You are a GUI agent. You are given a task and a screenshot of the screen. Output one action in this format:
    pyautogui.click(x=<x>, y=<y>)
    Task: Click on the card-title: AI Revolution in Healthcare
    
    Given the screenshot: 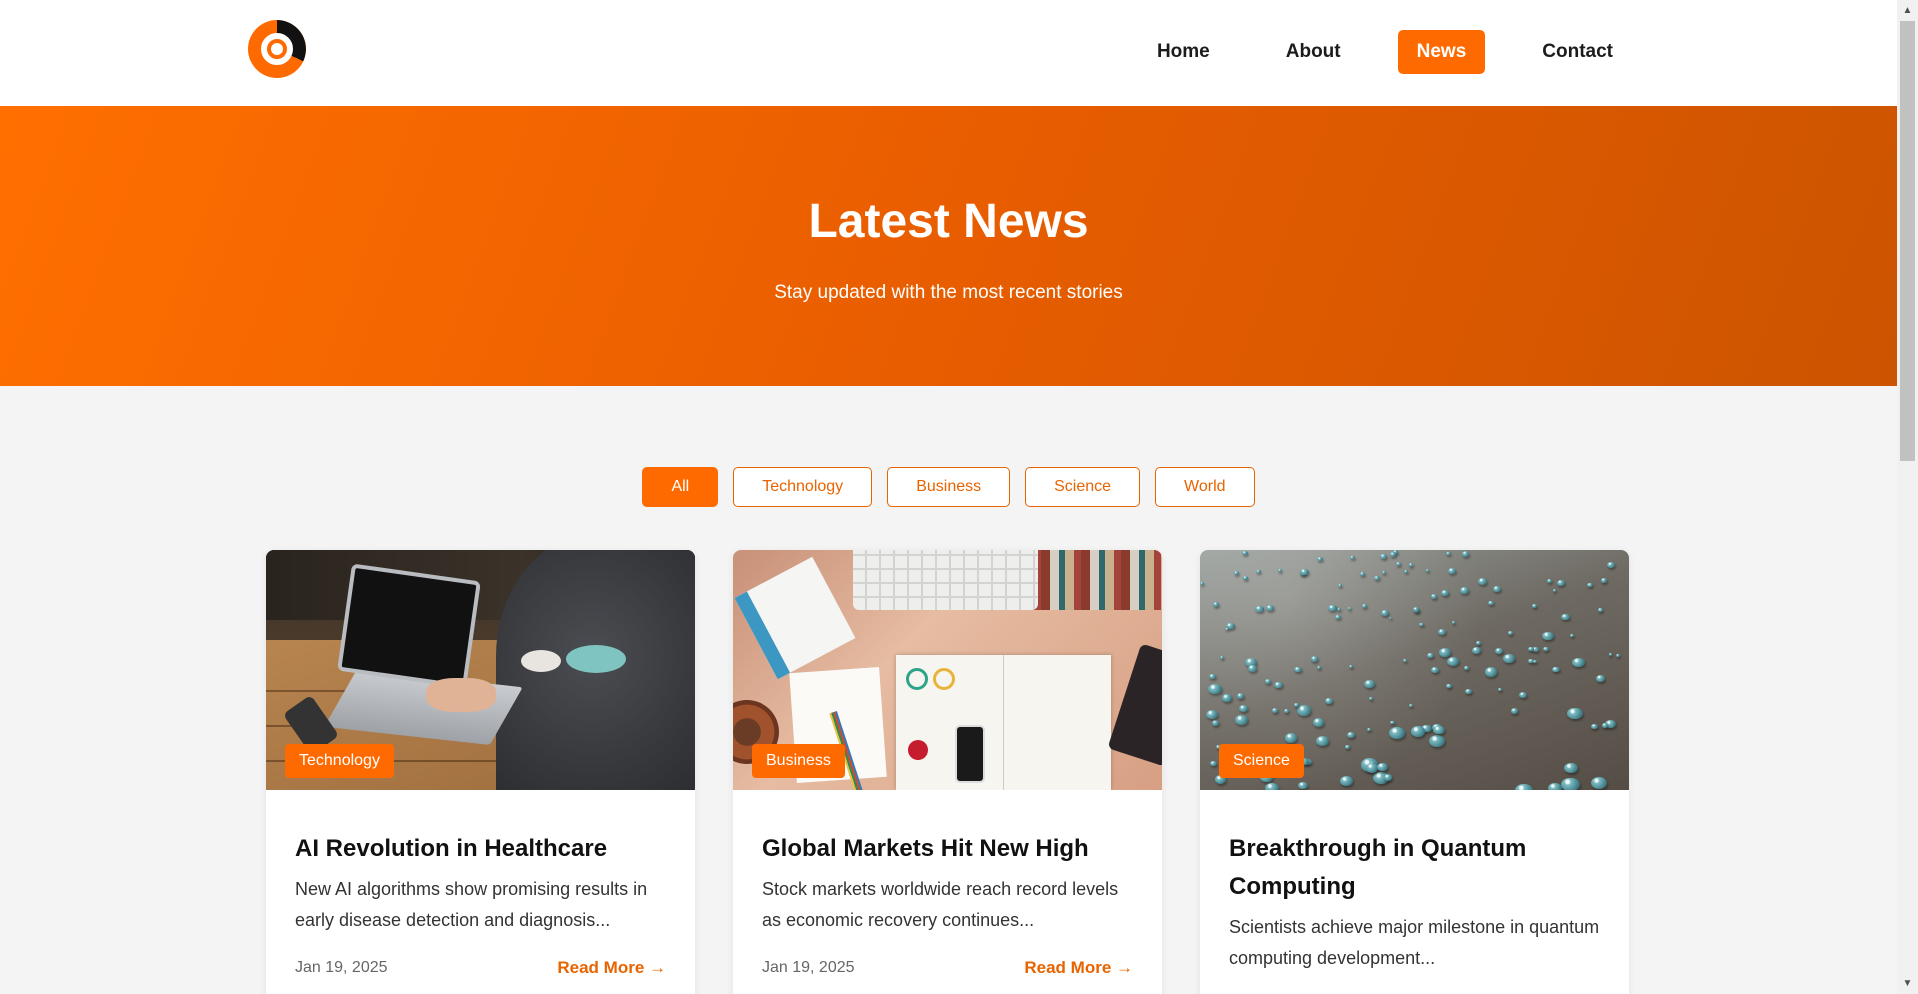 What is the action you would take?
    pyautogui.click(x=480, y=849)
    